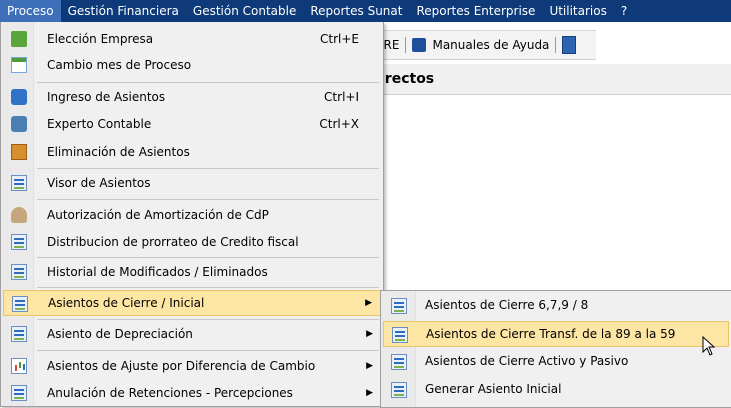 The image size is (731, 408). I want to click on panel-title-fragment: irectos, so click(407, 79).